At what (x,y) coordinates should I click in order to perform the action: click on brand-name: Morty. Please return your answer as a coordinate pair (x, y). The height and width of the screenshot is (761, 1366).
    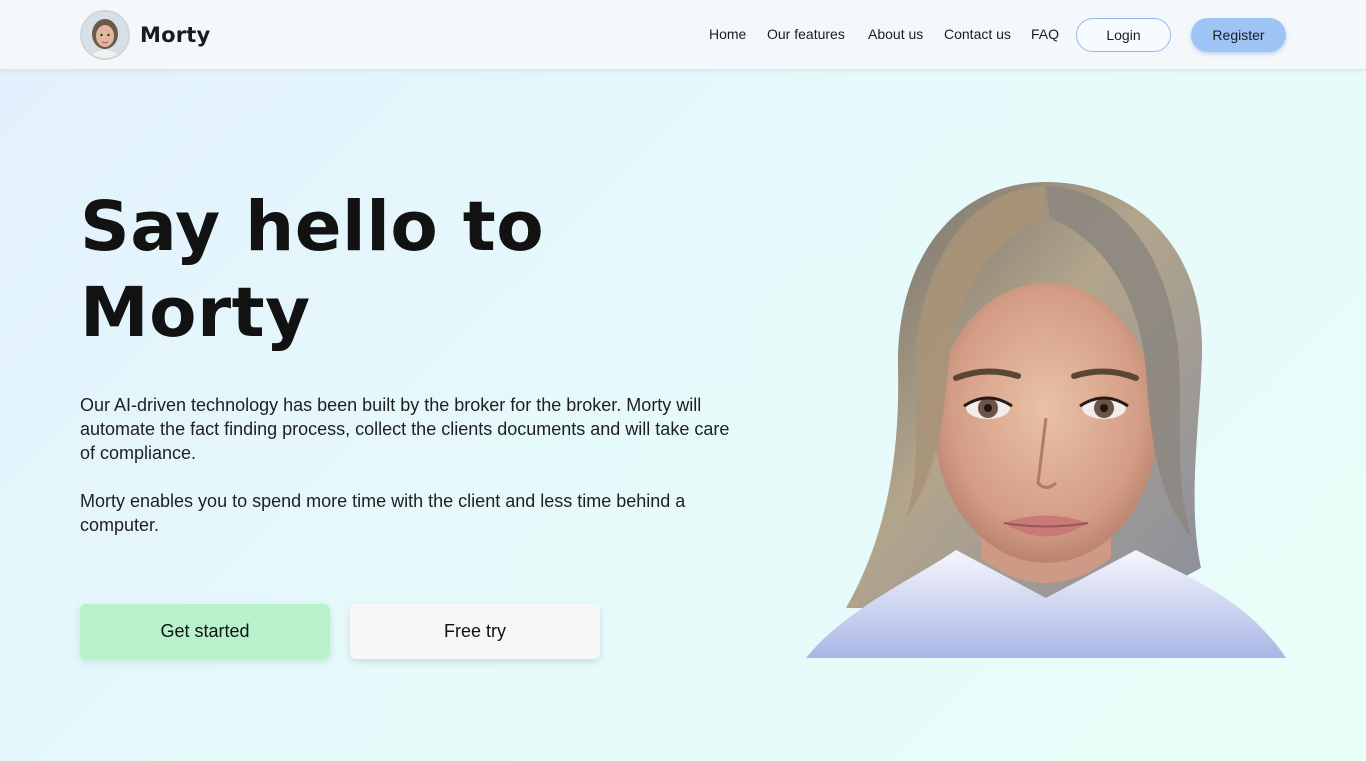
    Looking at the image, I should click on (175, 35).